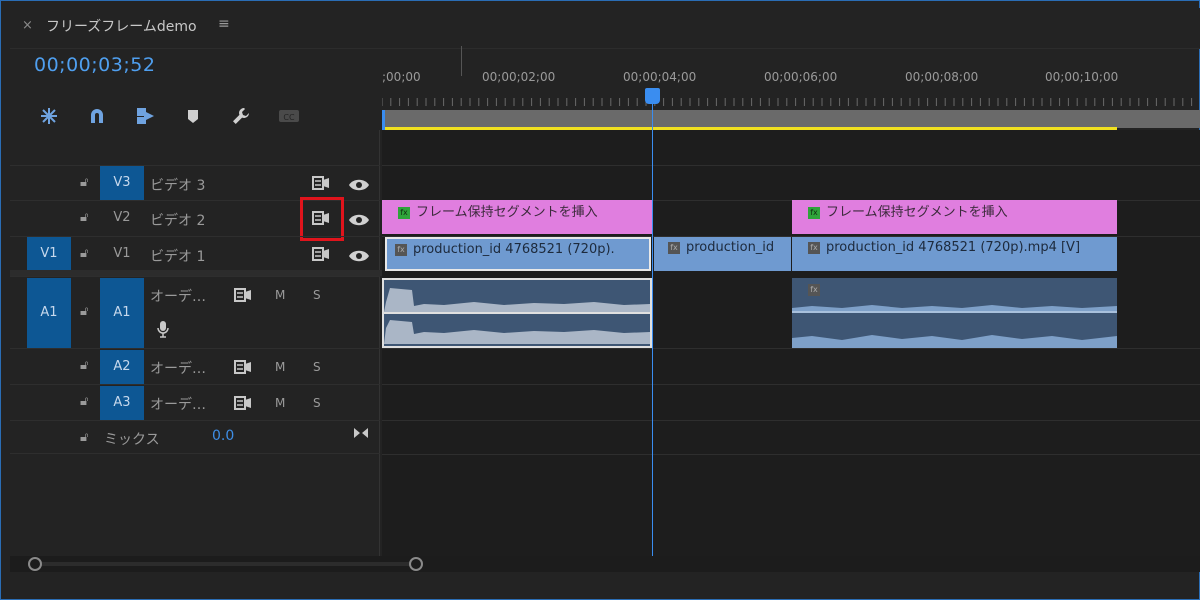  What do you see at coordinates (35, 564) in the screenshot?
I see `zoom-handle-left` at bounding box center [35, 564].